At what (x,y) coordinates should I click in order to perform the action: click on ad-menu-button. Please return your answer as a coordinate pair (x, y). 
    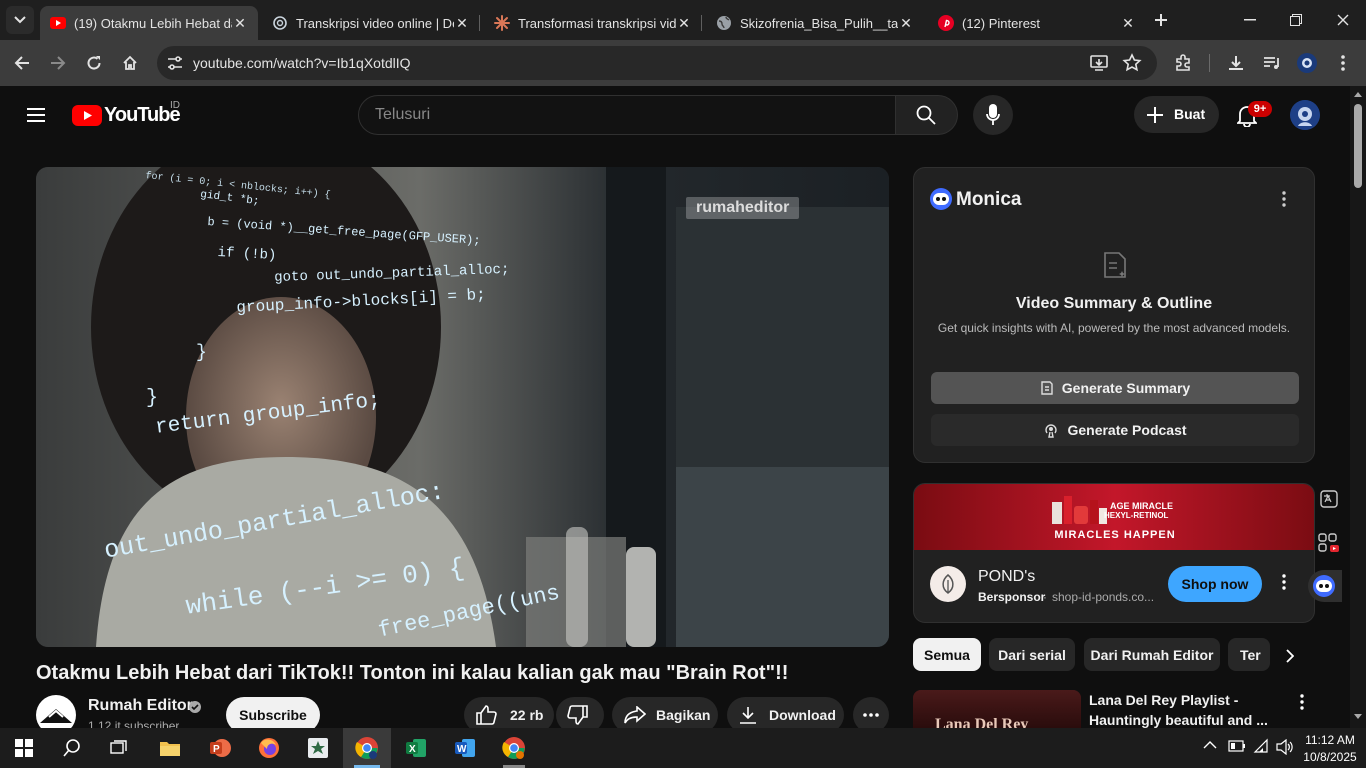
    Looking at the image, I should click on (1284, 582).